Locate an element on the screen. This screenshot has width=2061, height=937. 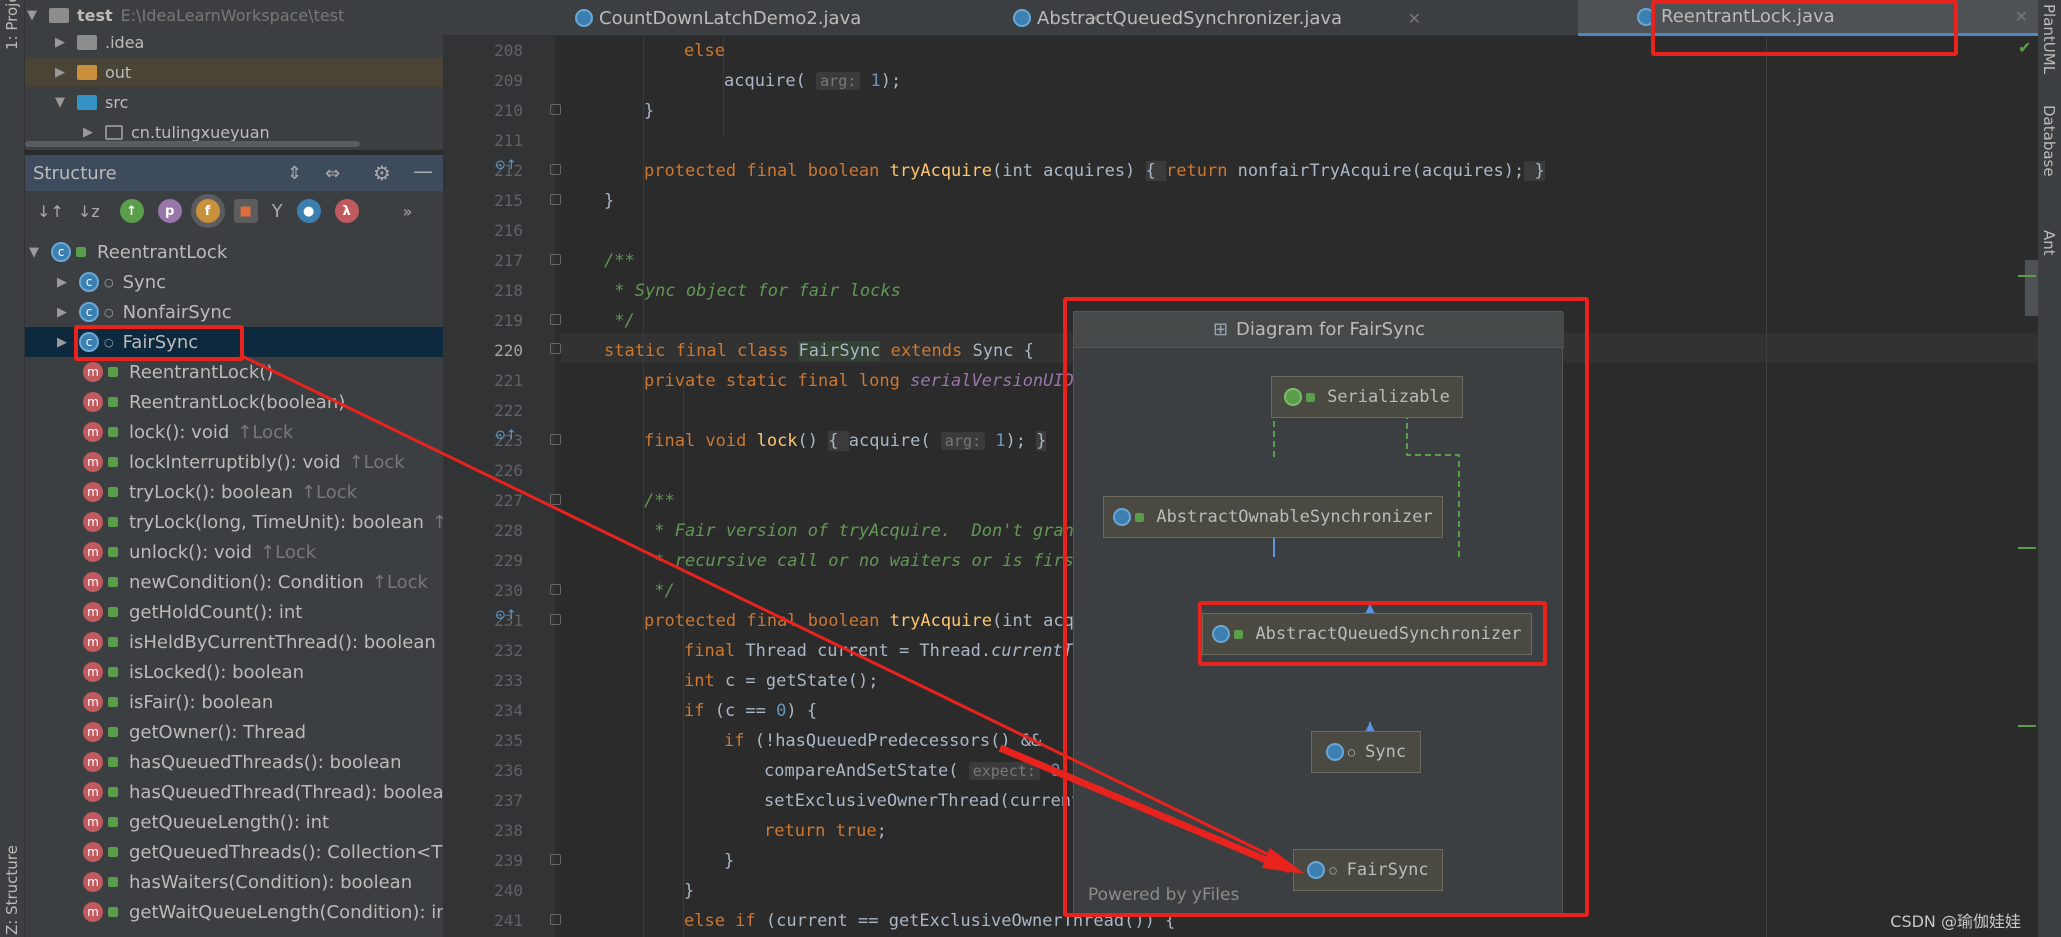
show-inherited-icon: ↑ is located at coordinates (131, 211).